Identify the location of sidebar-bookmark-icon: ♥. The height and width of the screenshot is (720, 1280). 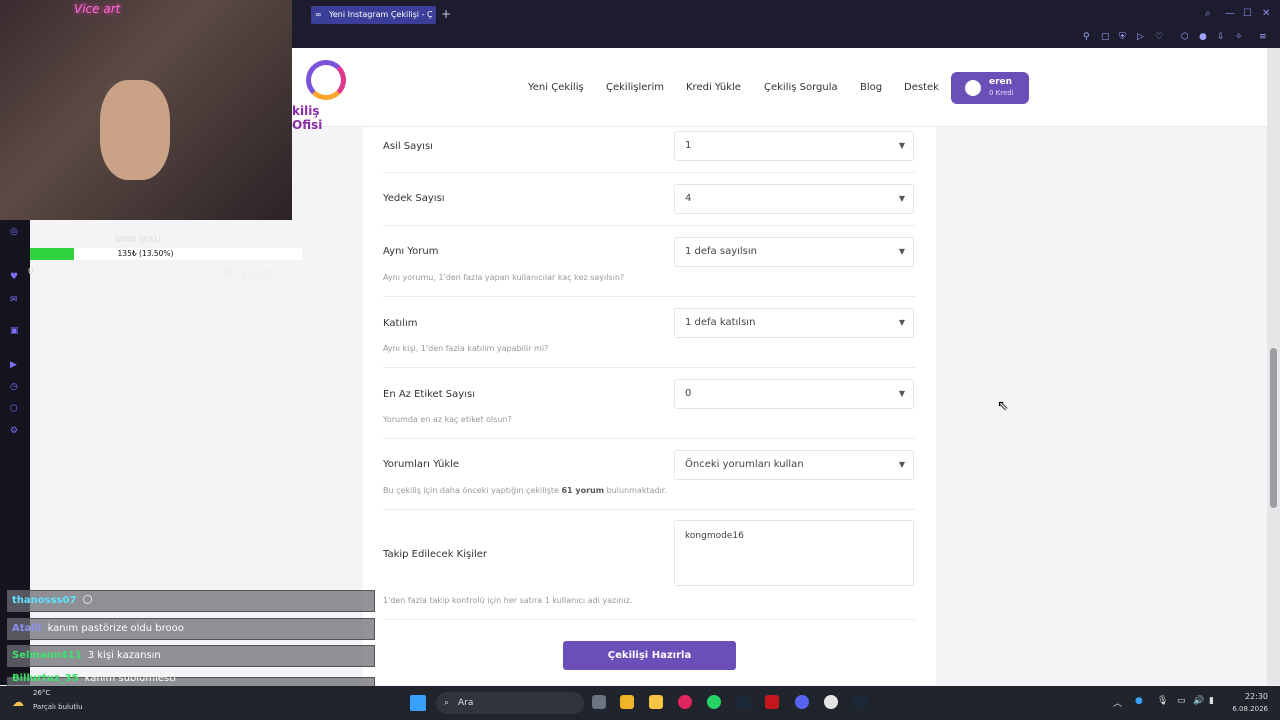
(14, 277).